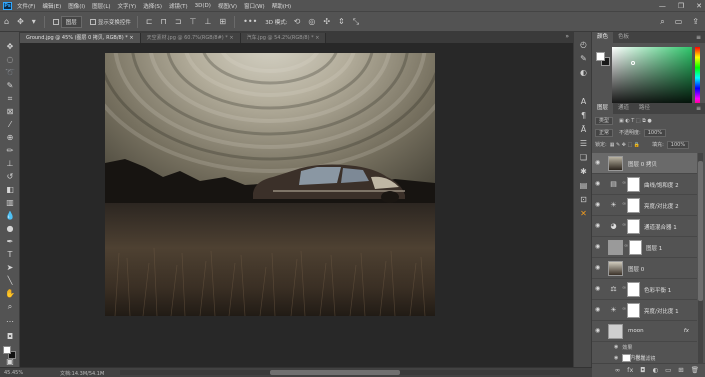  I want to click on tab-paths: 路径, so click(644, 108).